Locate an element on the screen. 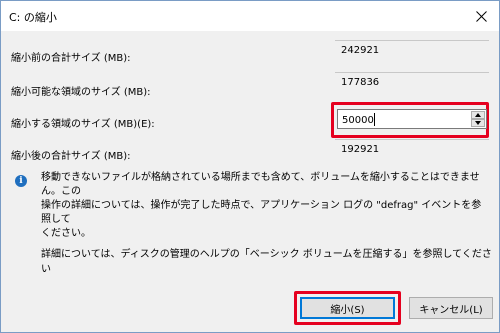 The width and height of the screenshot is (500, 333). shrinkable-value: 177836 is located at coordinates (360, 82).